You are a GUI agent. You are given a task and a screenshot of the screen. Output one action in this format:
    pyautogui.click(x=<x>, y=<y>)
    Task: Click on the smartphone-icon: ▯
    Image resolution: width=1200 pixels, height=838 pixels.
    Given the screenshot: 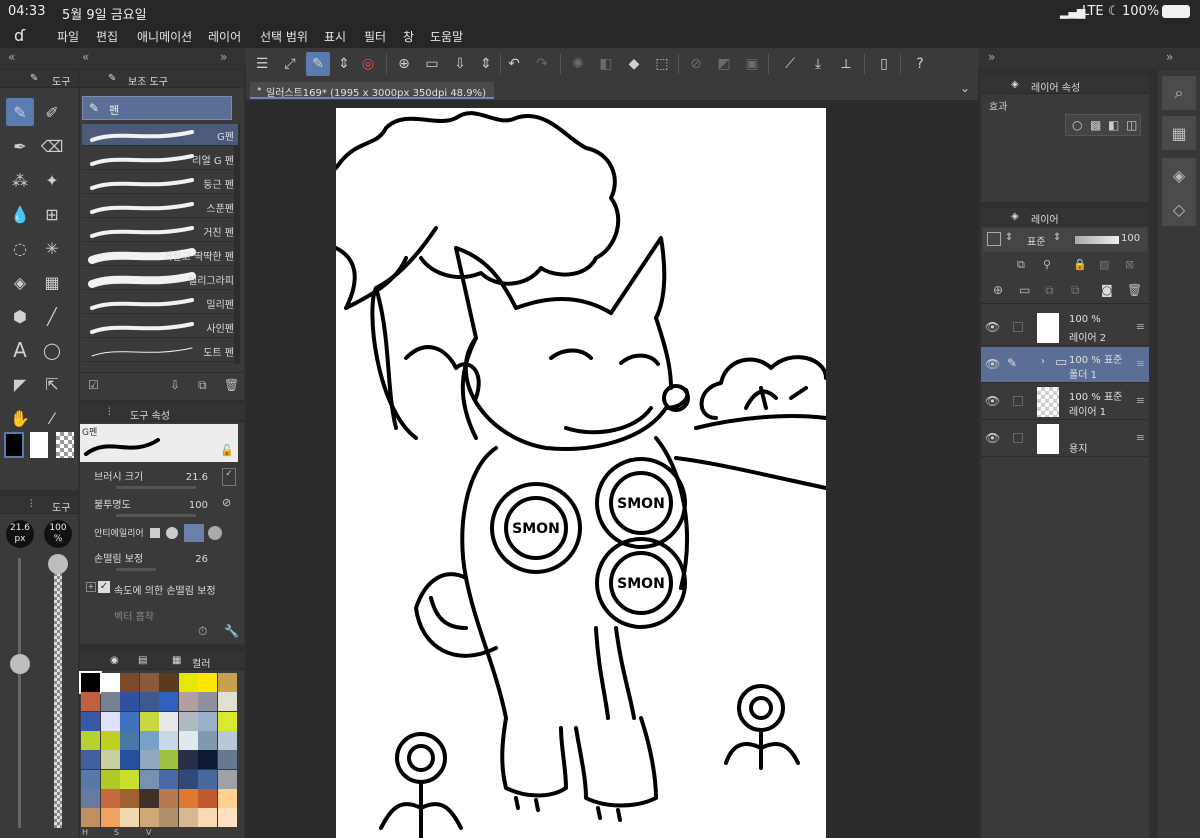 What is the action you would take?
    pyautogui.click(x=884, y=64)
    